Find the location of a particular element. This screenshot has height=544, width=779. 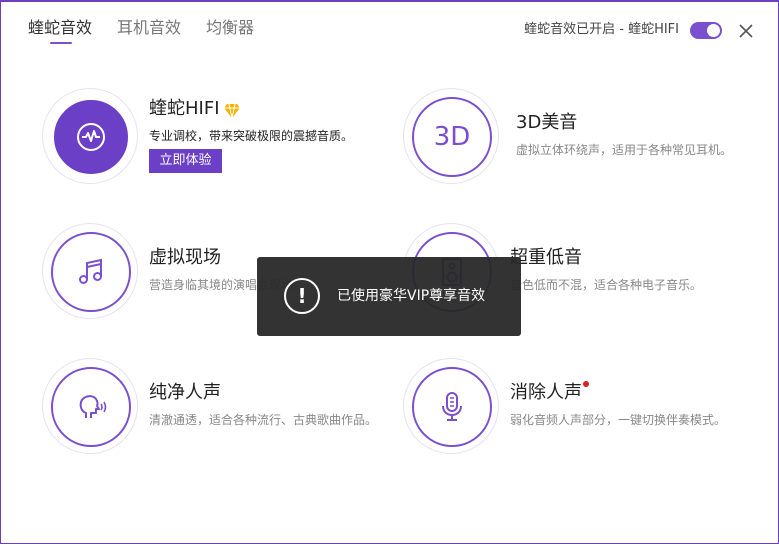

toast-message: 已使用豪华VIP尊享音效 is located at coordinates (411, 296).